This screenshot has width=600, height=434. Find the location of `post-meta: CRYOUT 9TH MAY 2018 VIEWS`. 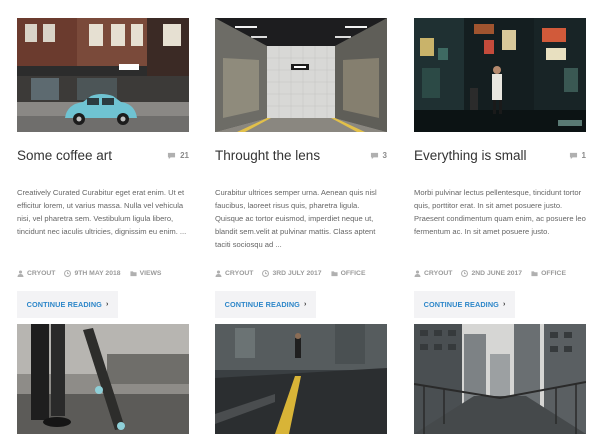

post-meta: CRYOUT 9TH MAY 2018 VIEWS is located at coordinates (103, 273).